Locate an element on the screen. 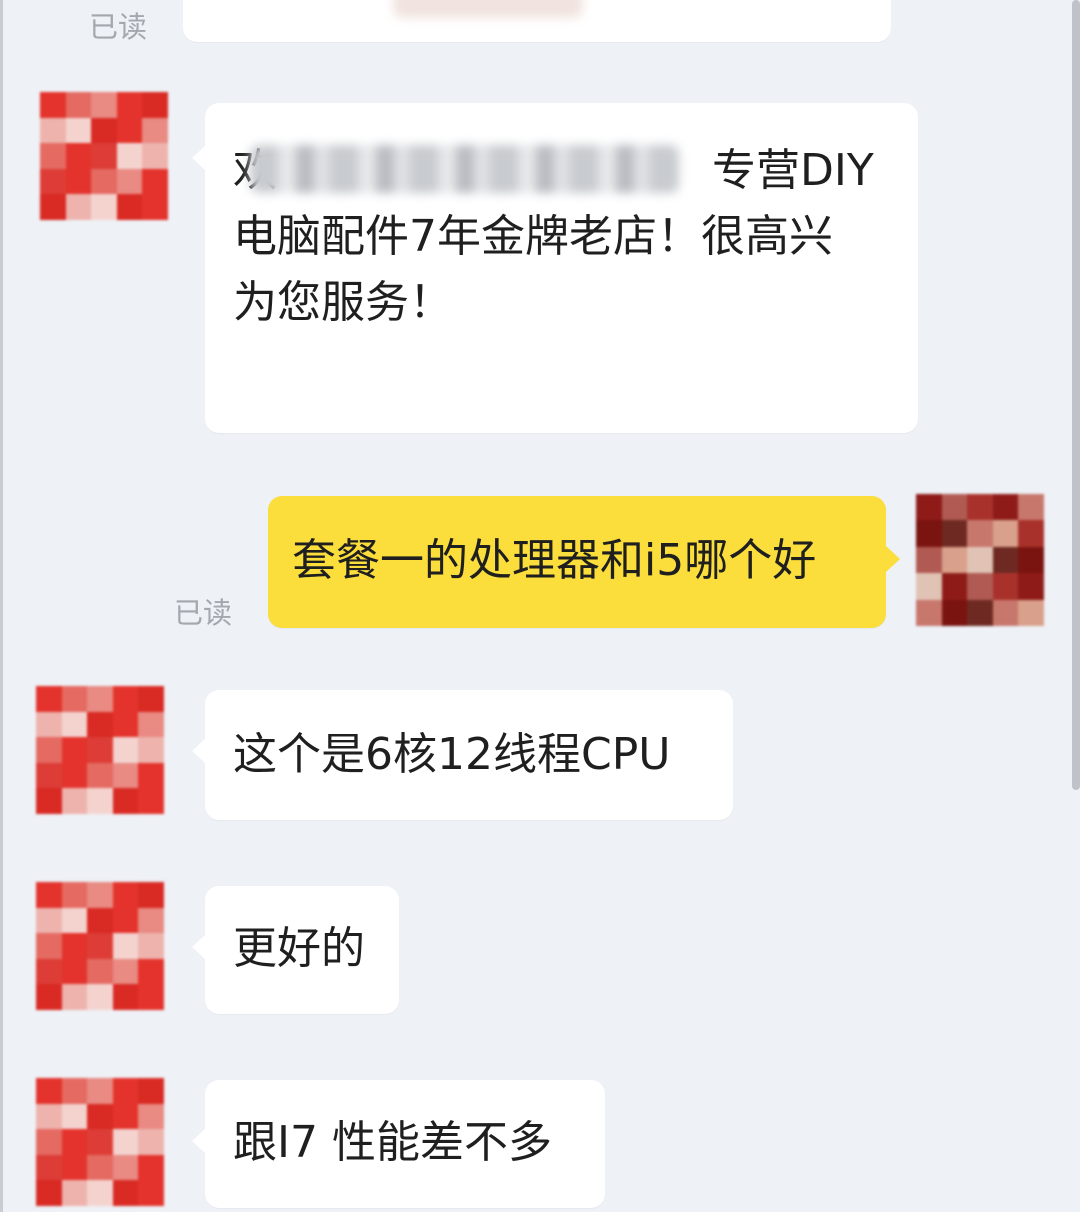  scrollbar is located at coordinates (1076, 395).